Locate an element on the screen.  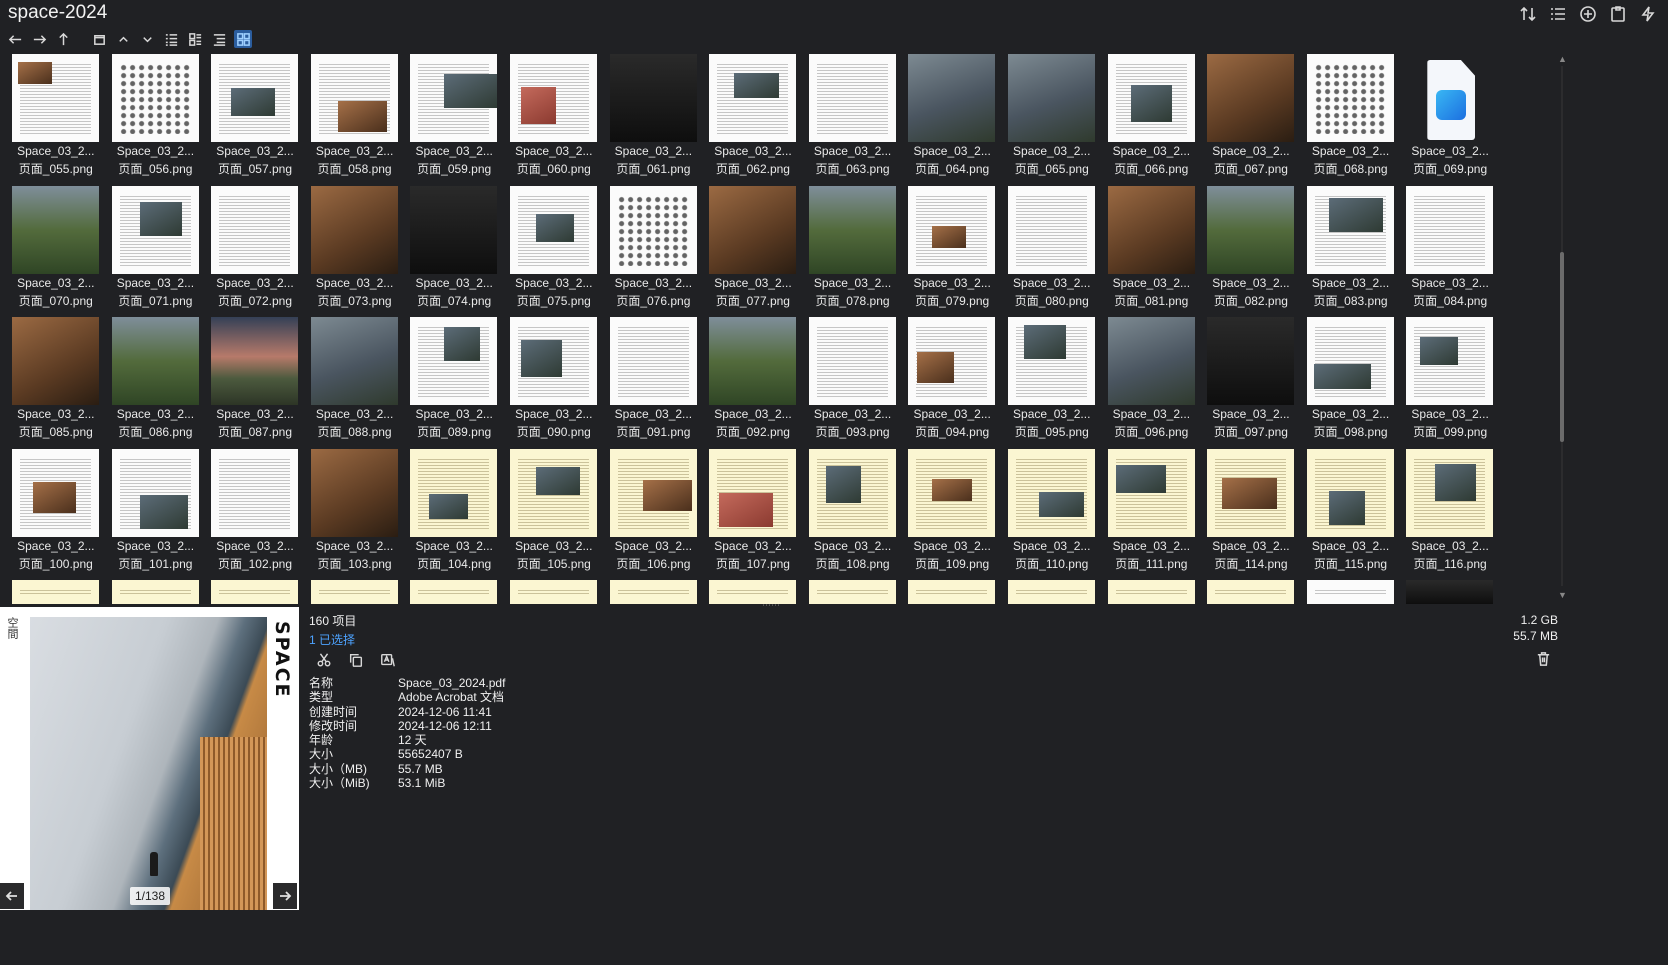
up-arrow-icon is located at coordinates (63, 39).